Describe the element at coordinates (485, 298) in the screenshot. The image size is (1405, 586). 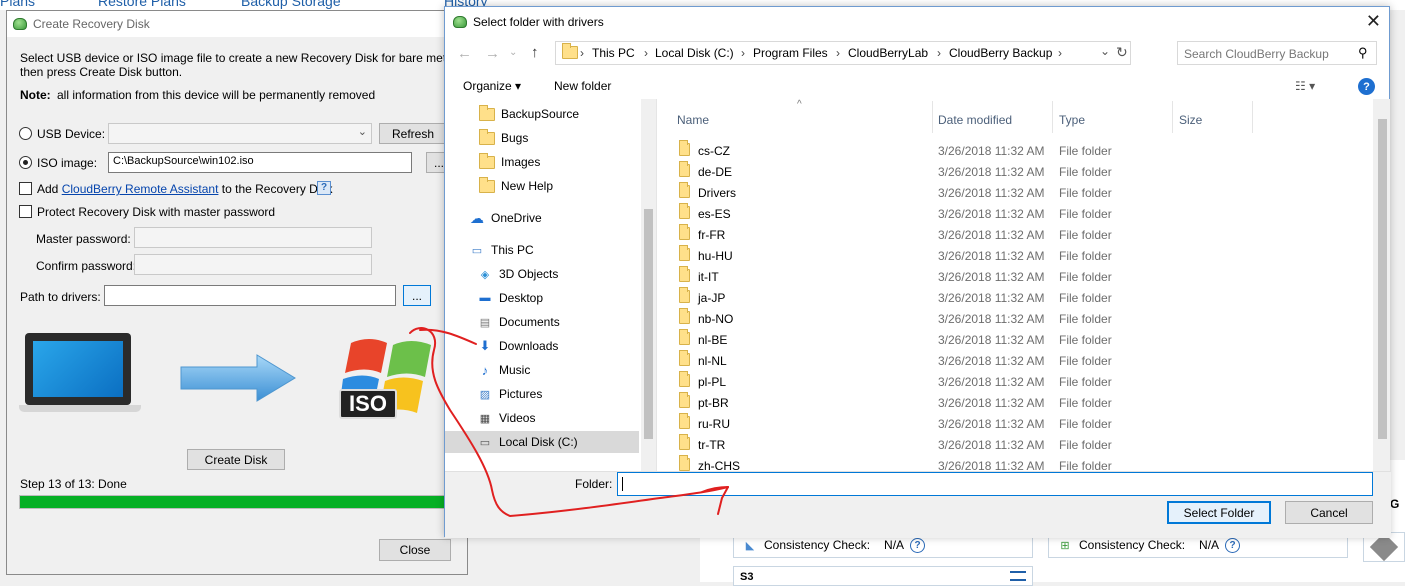
I see `desktop-icon: ▬` at that location.